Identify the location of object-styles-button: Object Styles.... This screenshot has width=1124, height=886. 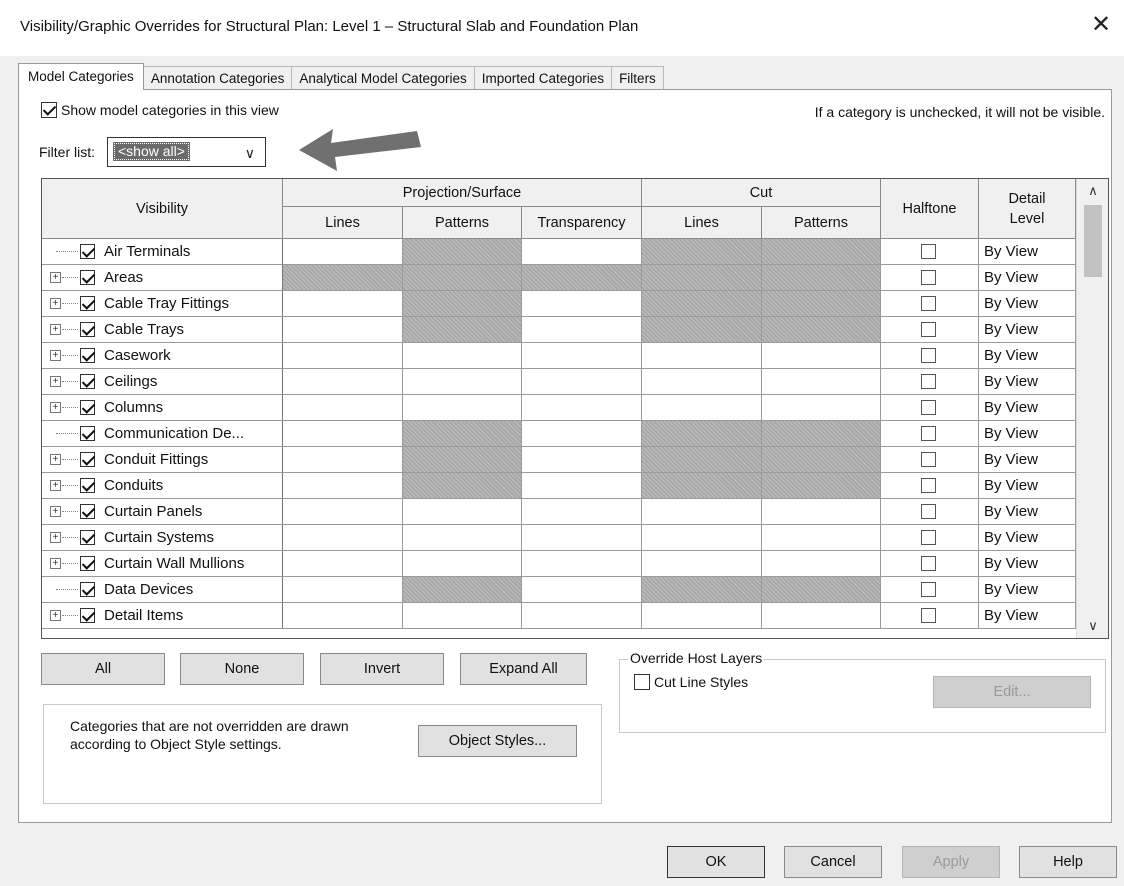
(497, 741).